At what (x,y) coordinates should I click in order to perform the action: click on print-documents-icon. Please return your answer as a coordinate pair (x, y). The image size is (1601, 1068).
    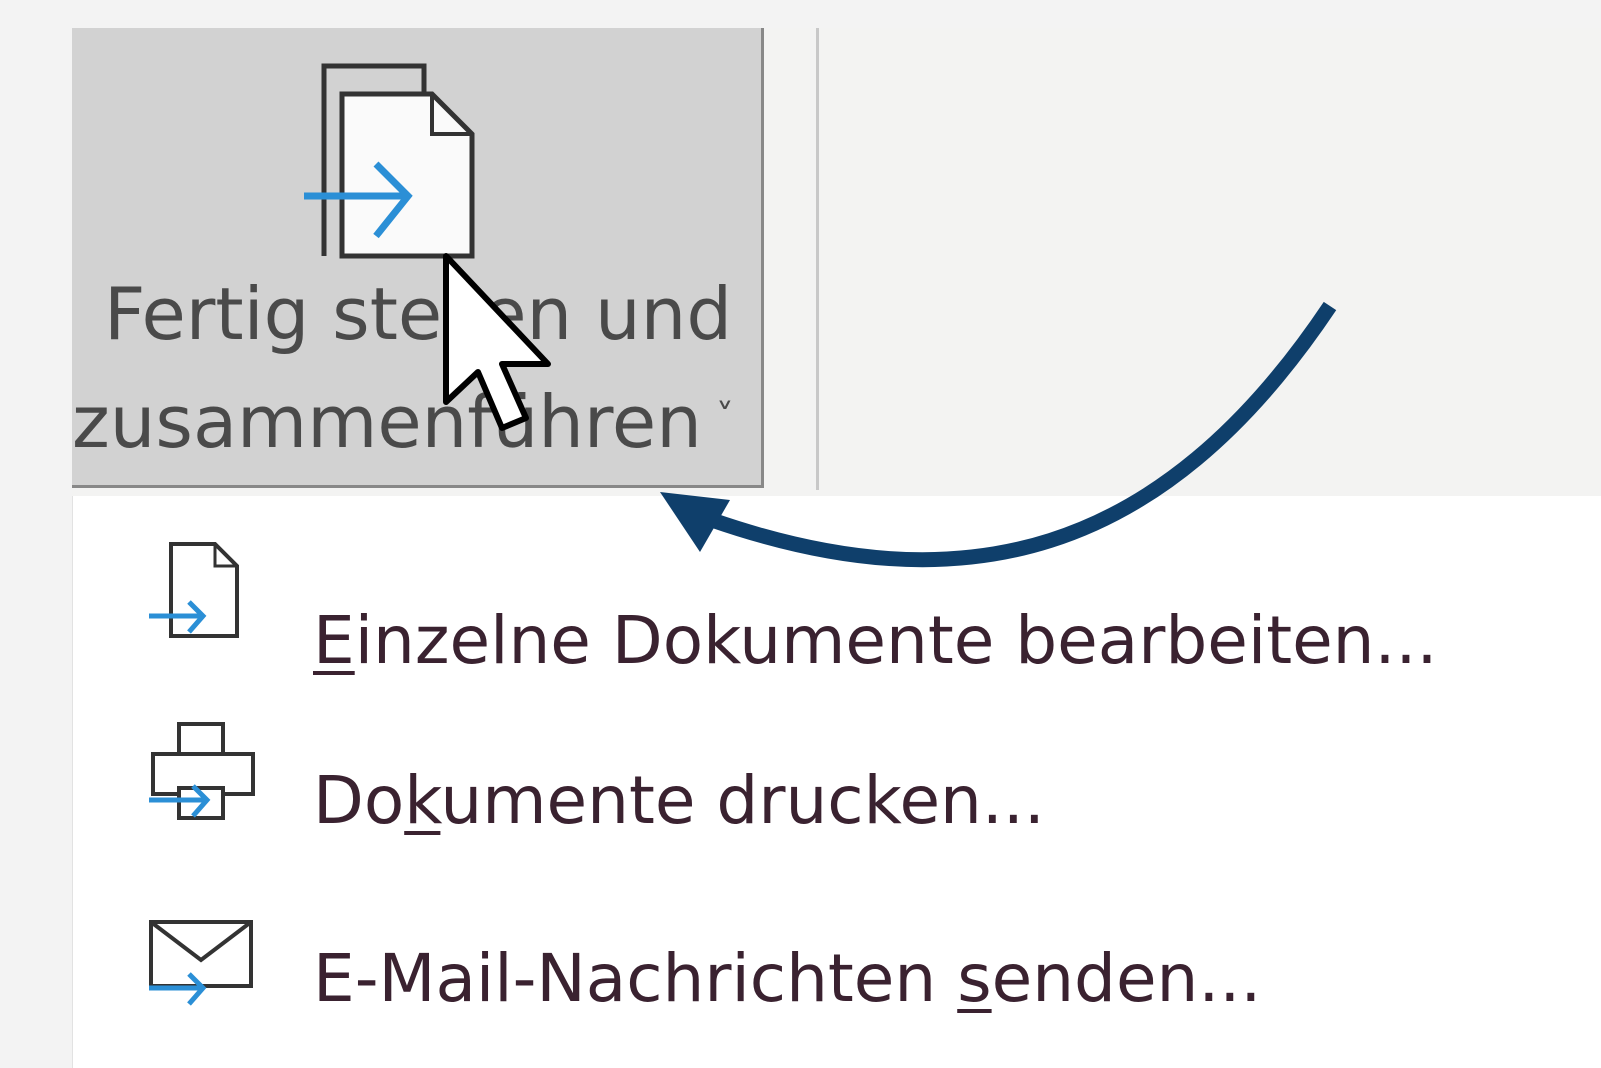
    Looking at the image, I should click on (202, 771).